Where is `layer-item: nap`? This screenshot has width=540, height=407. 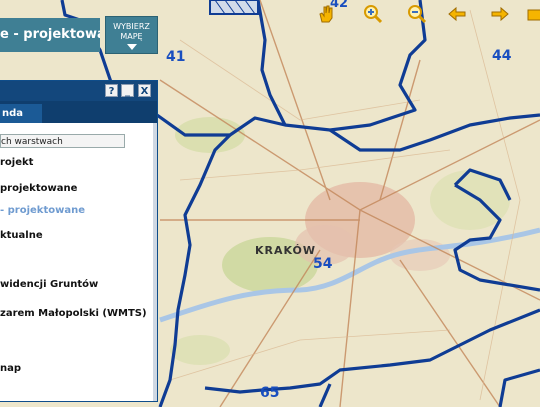
layer-item: nap is located at coordinates (10, 368).